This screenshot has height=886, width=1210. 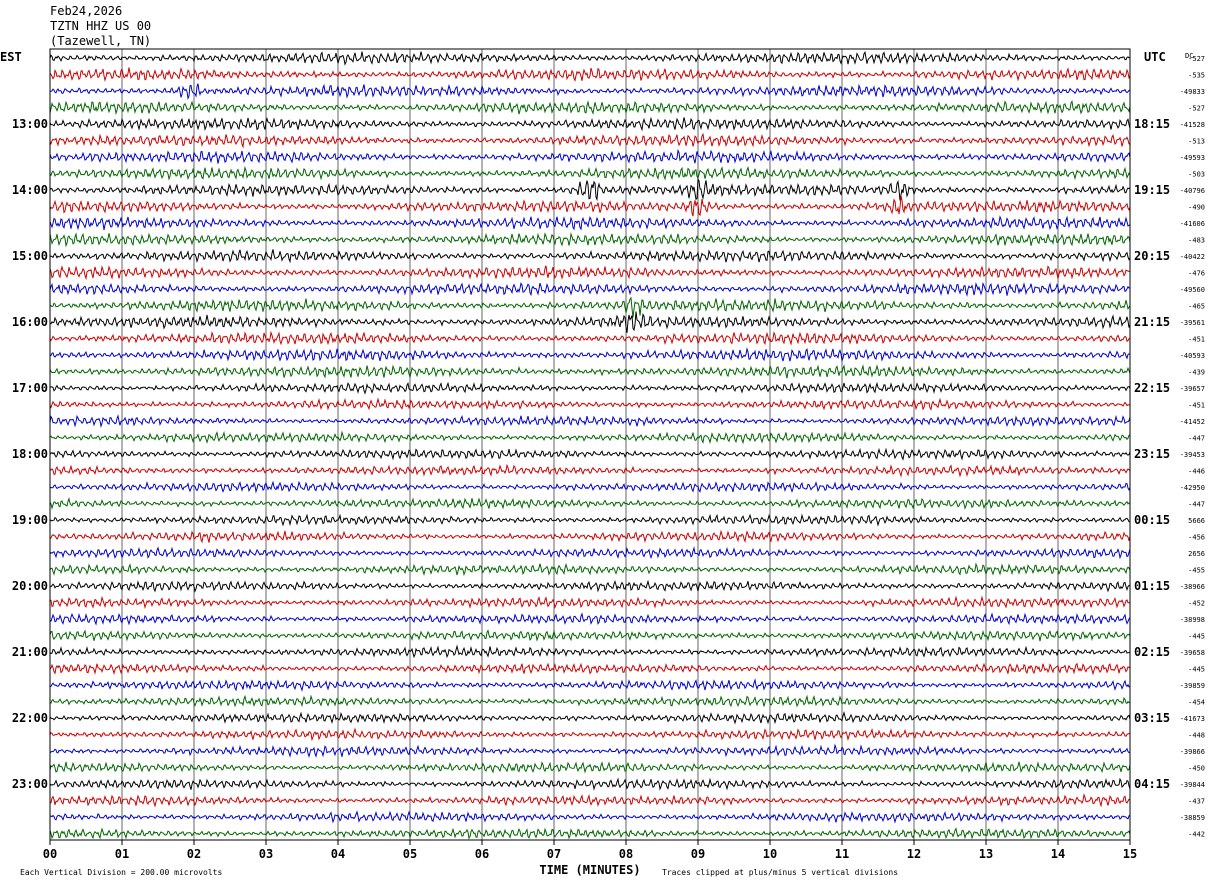 What do you see at coordinates (1152, 652) in the screenshot?
I see `right-hour-label: 02:15` at bounding box center [1152, 652].